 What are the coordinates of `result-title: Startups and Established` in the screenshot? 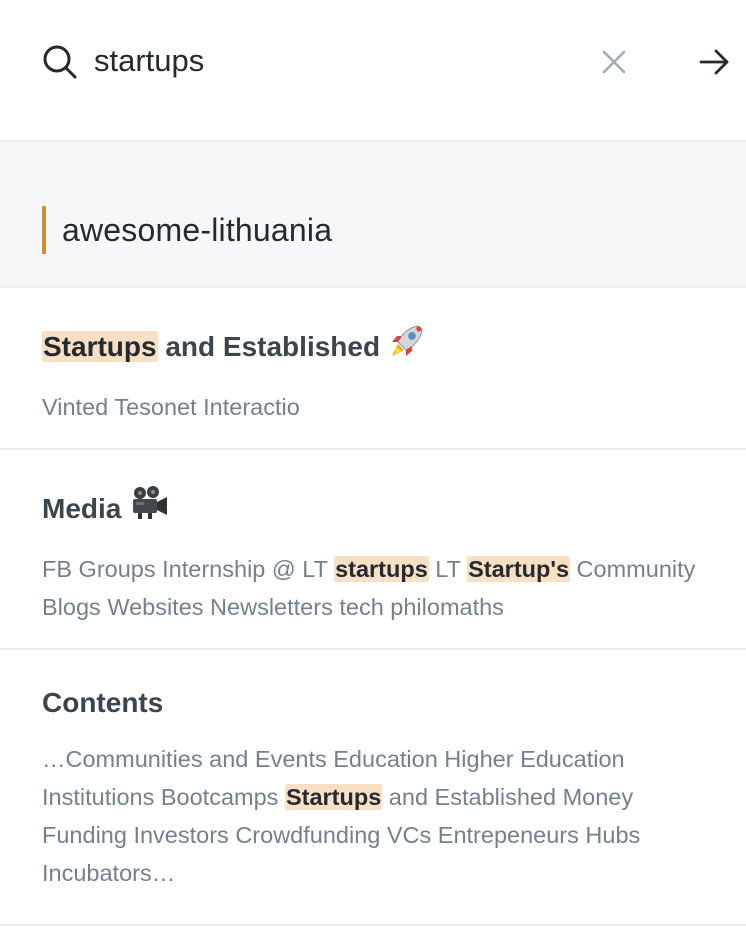 It's located at (373, 346).